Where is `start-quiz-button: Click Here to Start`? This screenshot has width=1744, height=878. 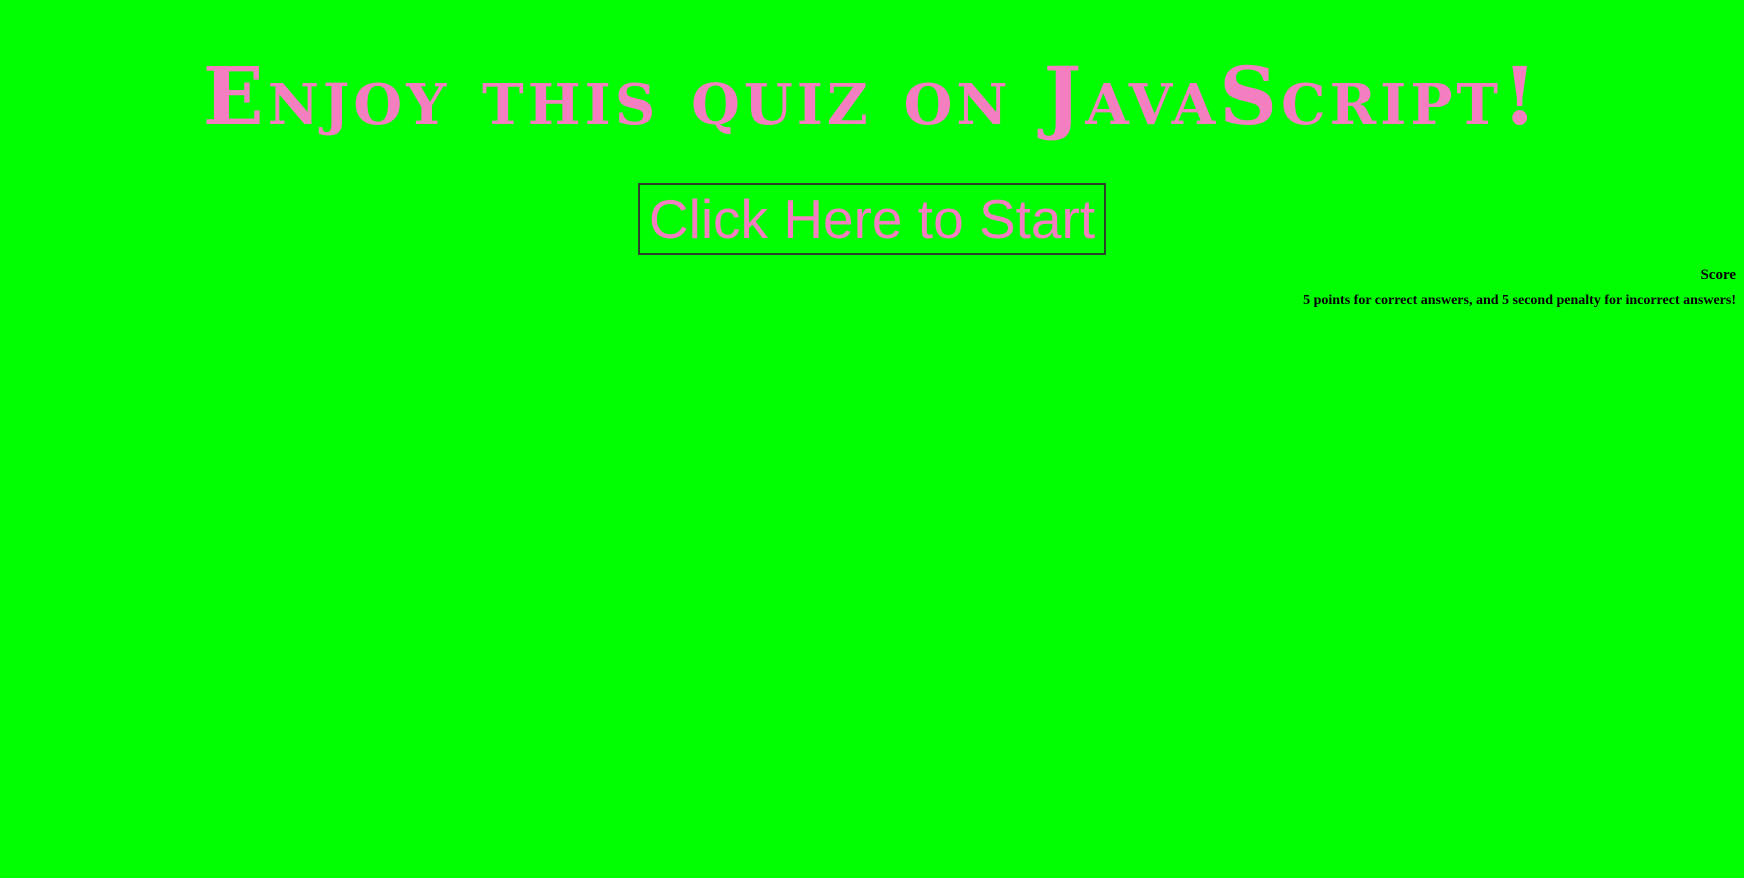
start-quiz-button: Click Here to Start is located at coordinates (872, 219).